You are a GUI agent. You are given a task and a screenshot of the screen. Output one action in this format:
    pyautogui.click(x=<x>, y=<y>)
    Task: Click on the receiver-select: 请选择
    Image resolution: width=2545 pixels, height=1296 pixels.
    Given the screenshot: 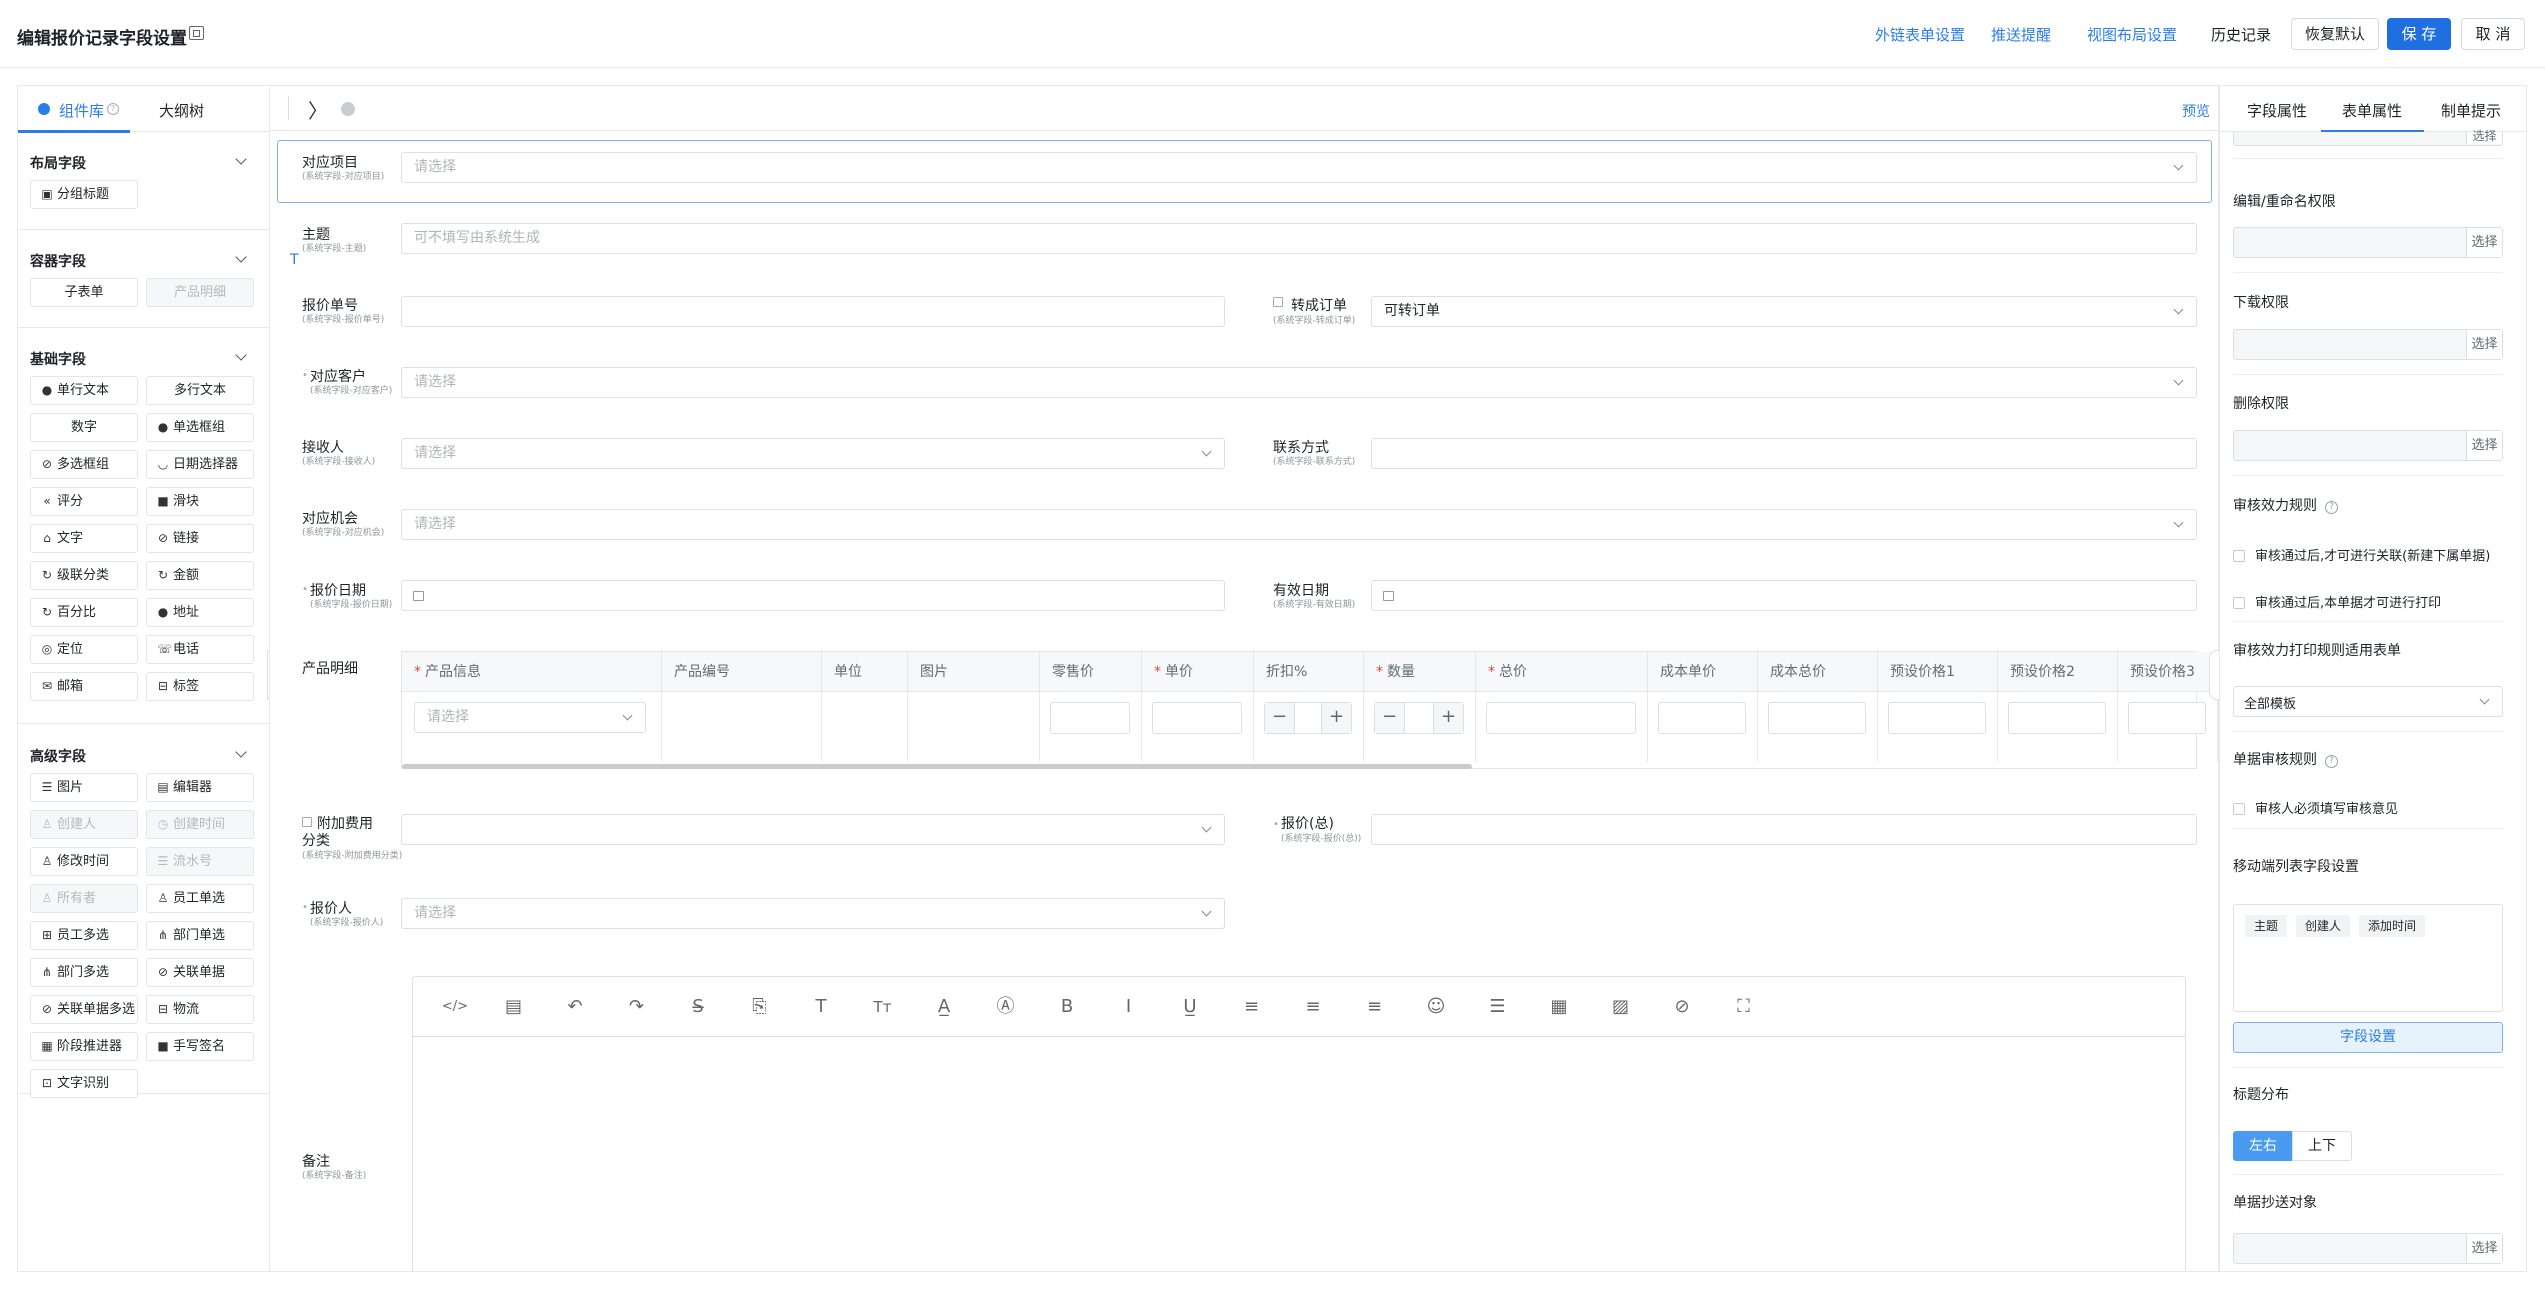 What is the action you would take?
    pyautogui.click(x=813, y=453)
    